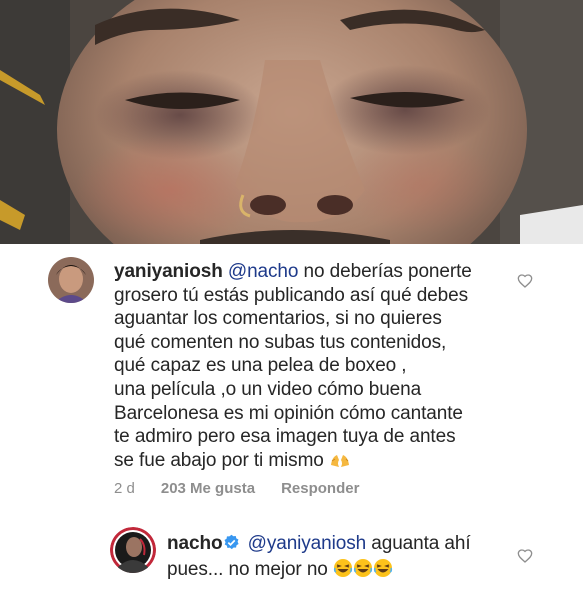 The image size is (583, 589). Describe the element at coordinates (208, 488) in the screenshot. I see `comment-likes-count: 203 Me gusta` at that location.